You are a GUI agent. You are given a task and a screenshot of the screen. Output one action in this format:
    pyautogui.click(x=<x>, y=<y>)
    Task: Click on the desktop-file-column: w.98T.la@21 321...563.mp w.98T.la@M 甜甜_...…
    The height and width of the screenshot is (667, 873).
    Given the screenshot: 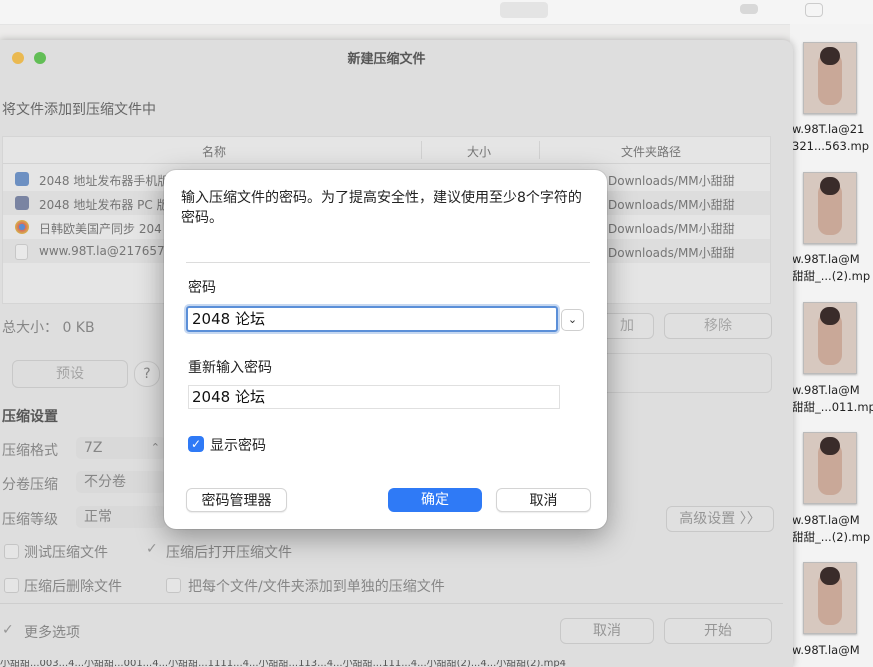 What is the action you would take?
    pyautogui.click(x=831, y=345)
    